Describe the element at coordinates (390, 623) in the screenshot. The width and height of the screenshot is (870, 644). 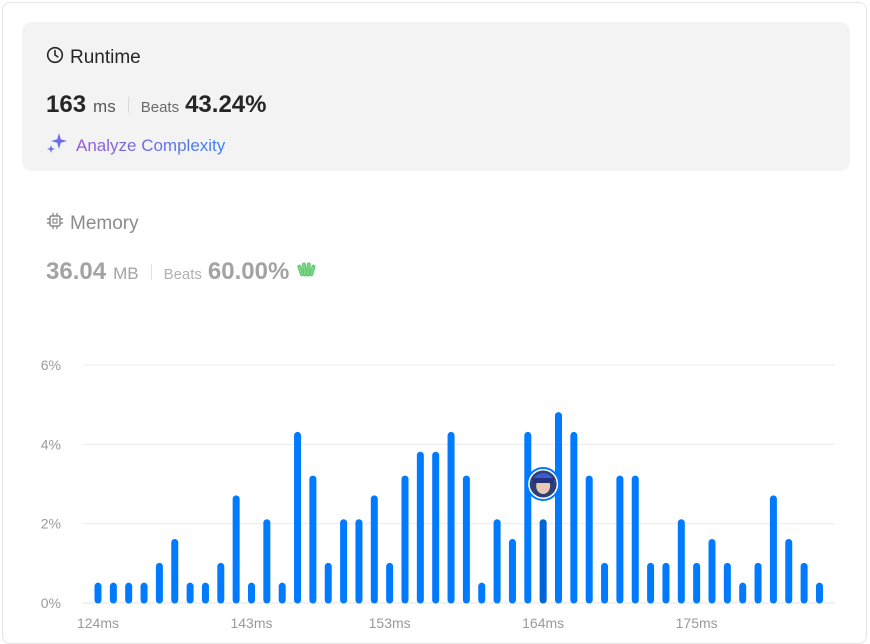
I see `x-tick-label: 153ms` at that location.